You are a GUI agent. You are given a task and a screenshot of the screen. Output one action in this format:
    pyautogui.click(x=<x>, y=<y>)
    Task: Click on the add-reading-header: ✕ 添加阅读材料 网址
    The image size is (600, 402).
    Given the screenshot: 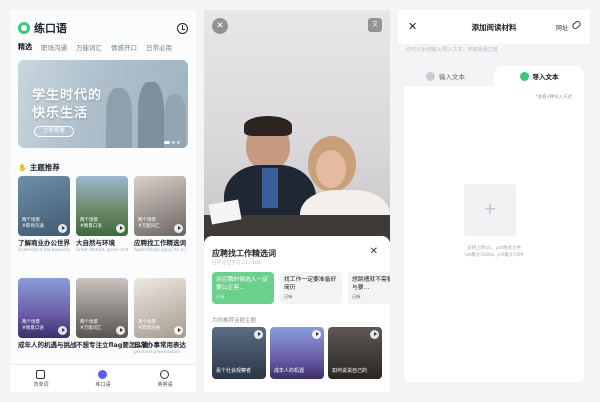 What is the action you would take?
    pyautogui.click(x=494, y=27)
    